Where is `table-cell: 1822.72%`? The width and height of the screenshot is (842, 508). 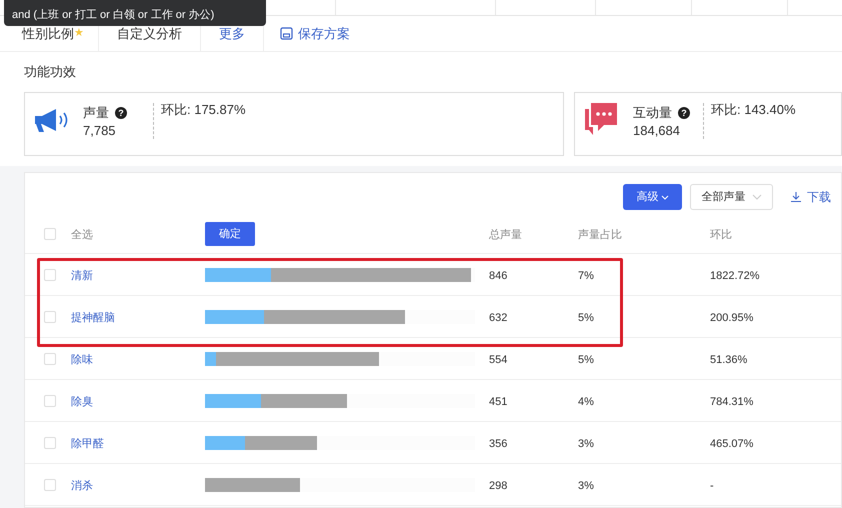
table-cell: 1822.72% is located at coordinates (735, 276).